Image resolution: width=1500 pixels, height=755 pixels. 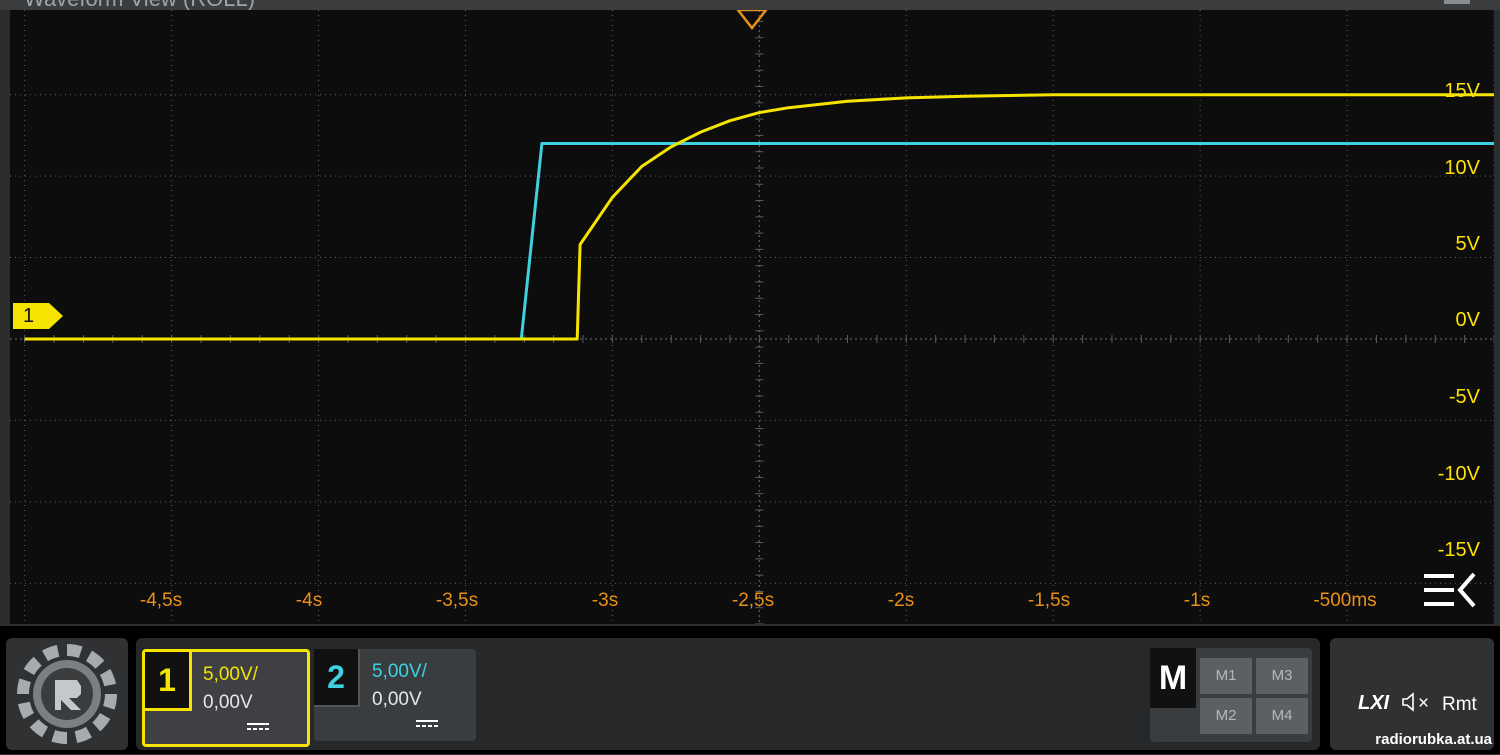 What do you see at coordinates (1282, 716) in the screenshot?
I see `math-m4-button: M4` at bounding box center [1282, 716].